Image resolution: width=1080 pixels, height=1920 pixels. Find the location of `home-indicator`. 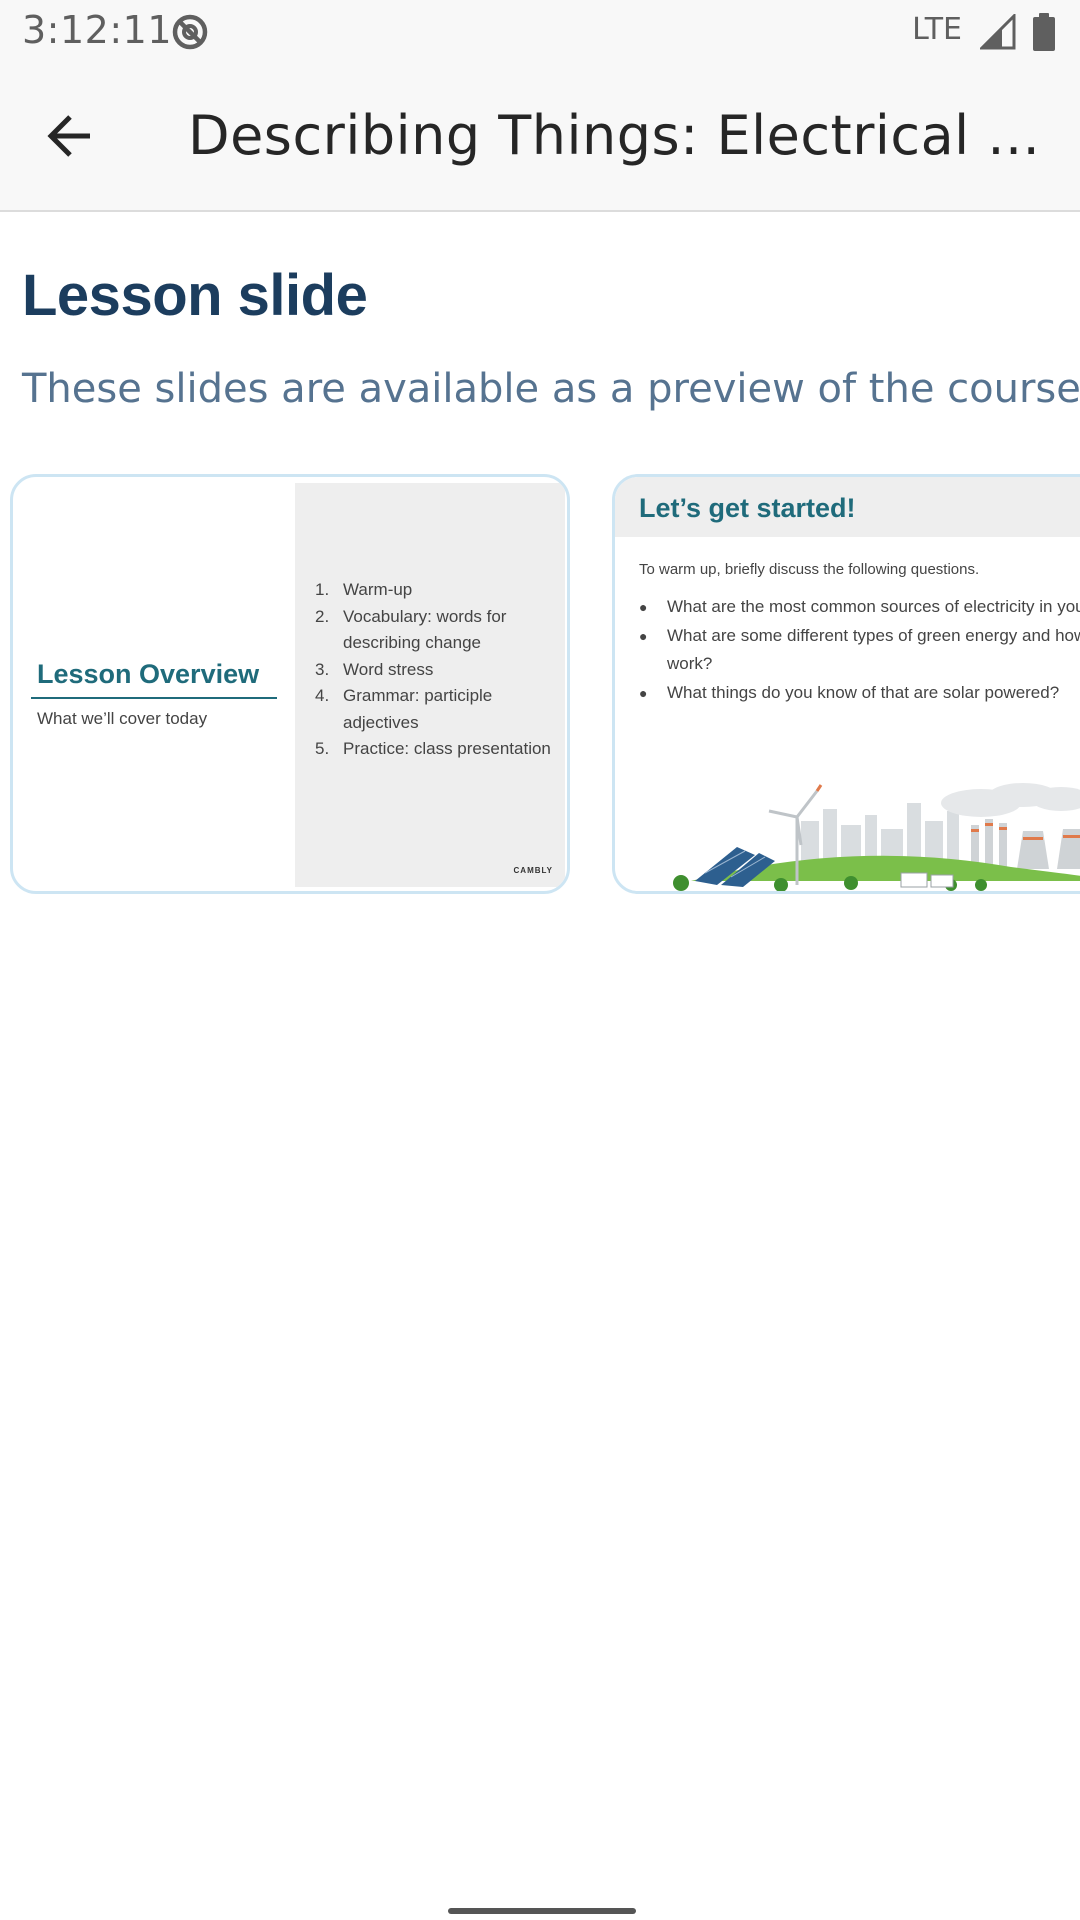

home-indicator is located at coordinates (542, 1911).